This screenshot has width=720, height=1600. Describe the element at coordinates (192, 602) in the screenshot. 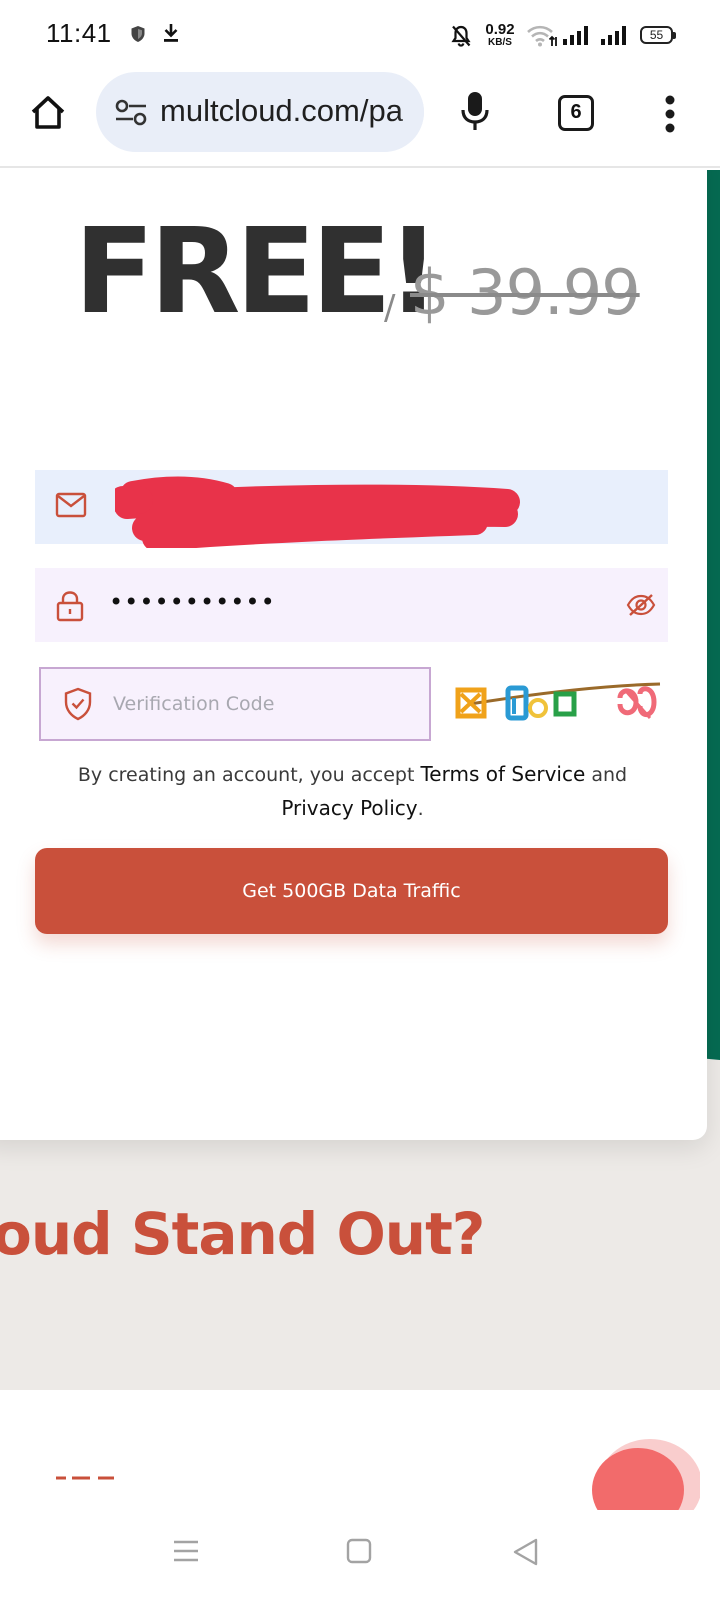

I see `password-value: •••••••••••` at that location.